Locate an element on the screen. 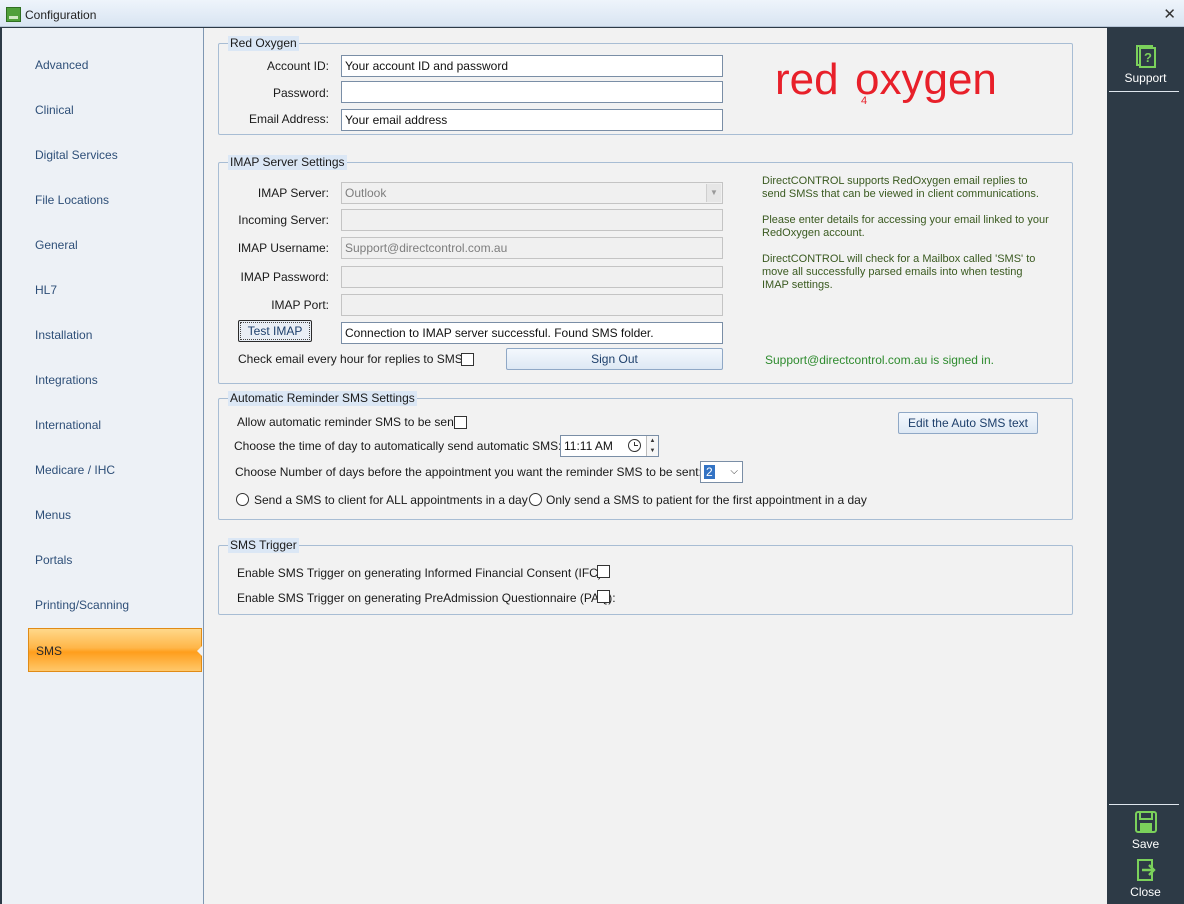 This screenshot has height=904, width=1184. allow-auto-sms-label: Allow automatic reminder SMS to be sent is located at coordinates (347, 422).